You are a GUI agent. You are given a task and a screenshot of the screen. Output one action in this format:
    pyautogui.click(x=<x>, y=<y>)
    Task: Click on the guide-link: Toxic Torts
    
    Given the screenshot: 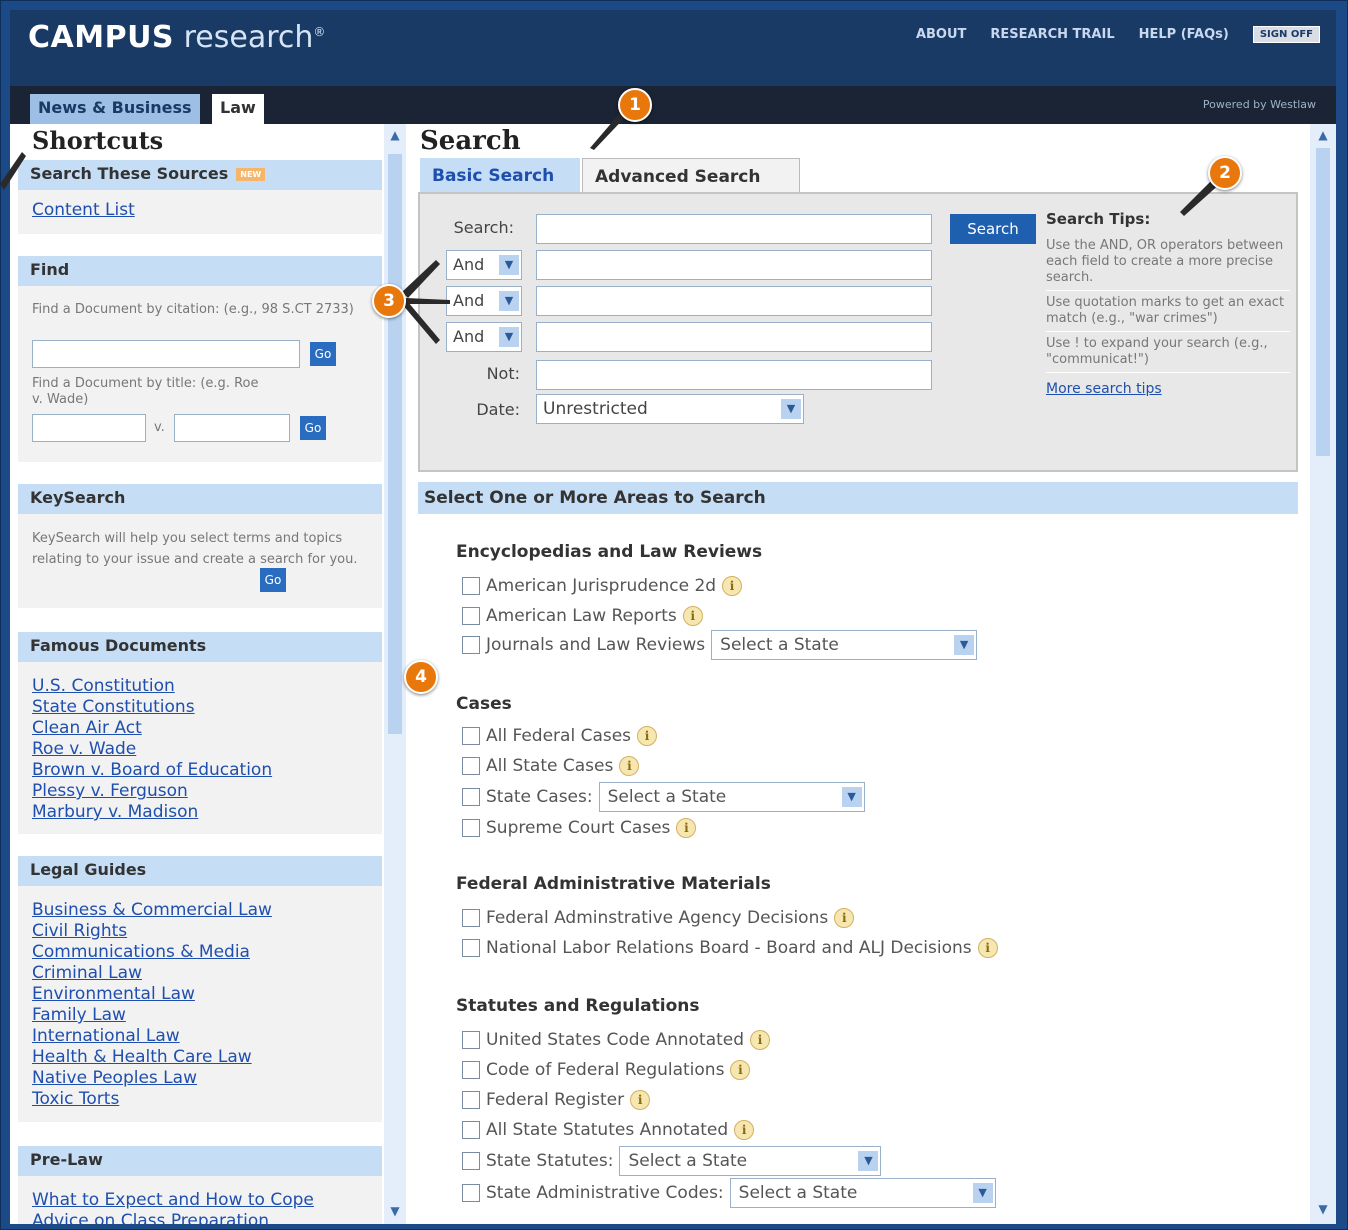 What is the action you would take?
    pyautogui.click(x=200, y=1099)
    